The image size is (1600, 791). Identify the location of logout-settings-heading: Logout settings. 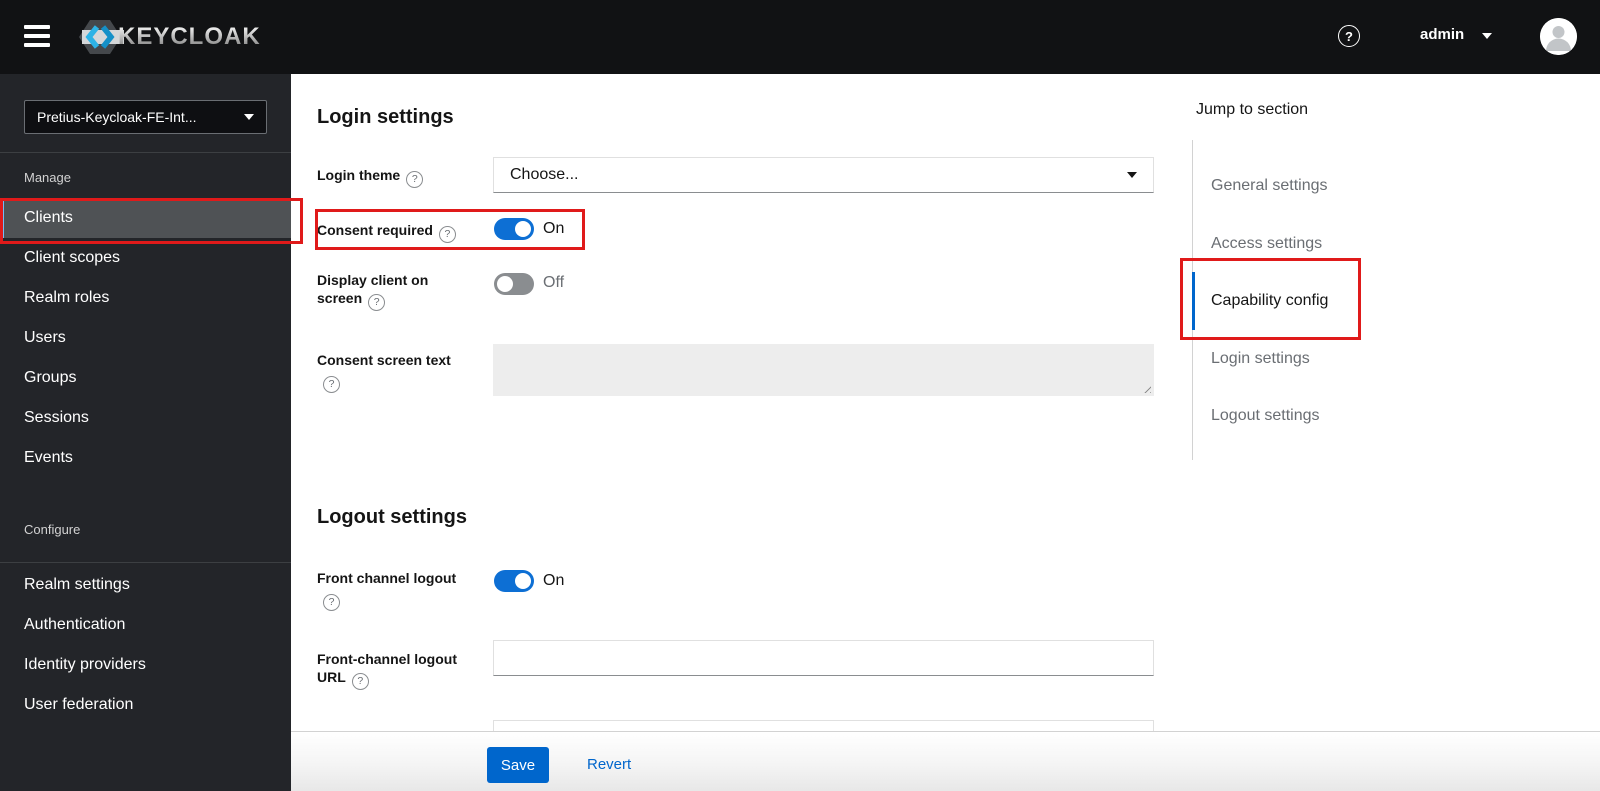
(392, 517).